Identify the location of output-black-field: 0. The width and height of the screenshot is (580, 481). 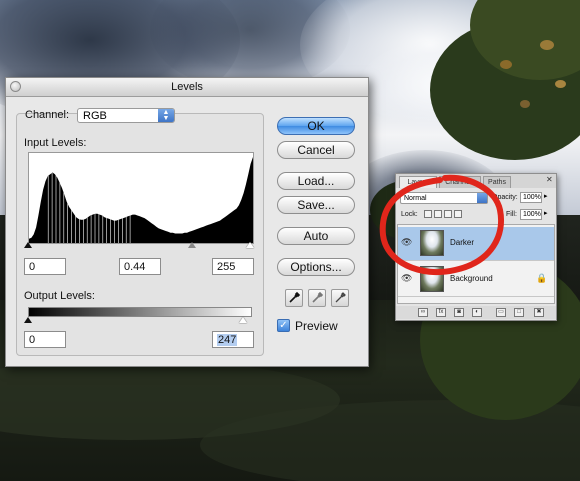
(45, 339).